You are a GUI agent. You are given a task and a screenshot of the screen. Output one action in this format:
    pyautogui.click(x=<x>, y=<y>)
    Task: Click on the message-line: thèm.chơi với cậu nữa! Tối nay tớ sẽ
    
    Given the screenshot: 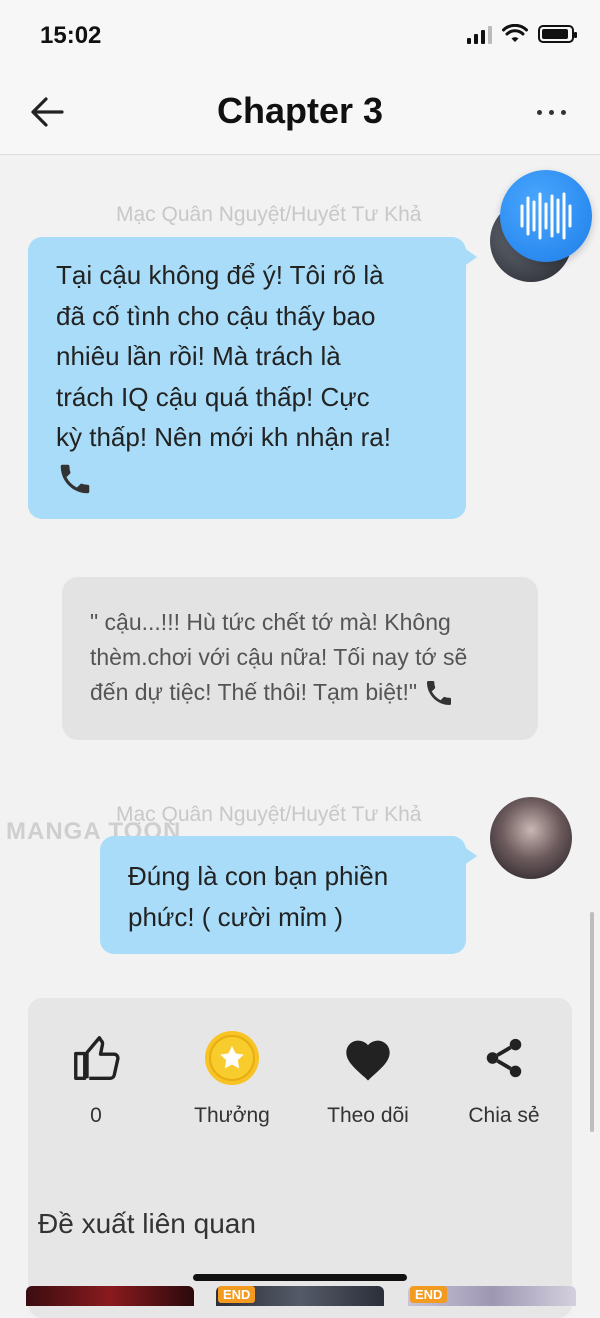 What is the action you would take?
    pyautogui.click(x=279, y=657)
    